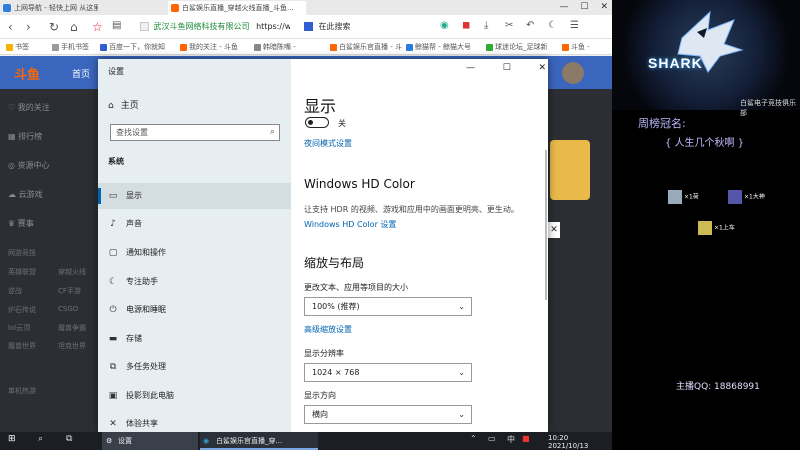 This screenshot has height=450, width=800. What do you see at coordinates (273, 26) in the screenshot?
I see `url-text: https://ww` at bounding box center [273, 26].